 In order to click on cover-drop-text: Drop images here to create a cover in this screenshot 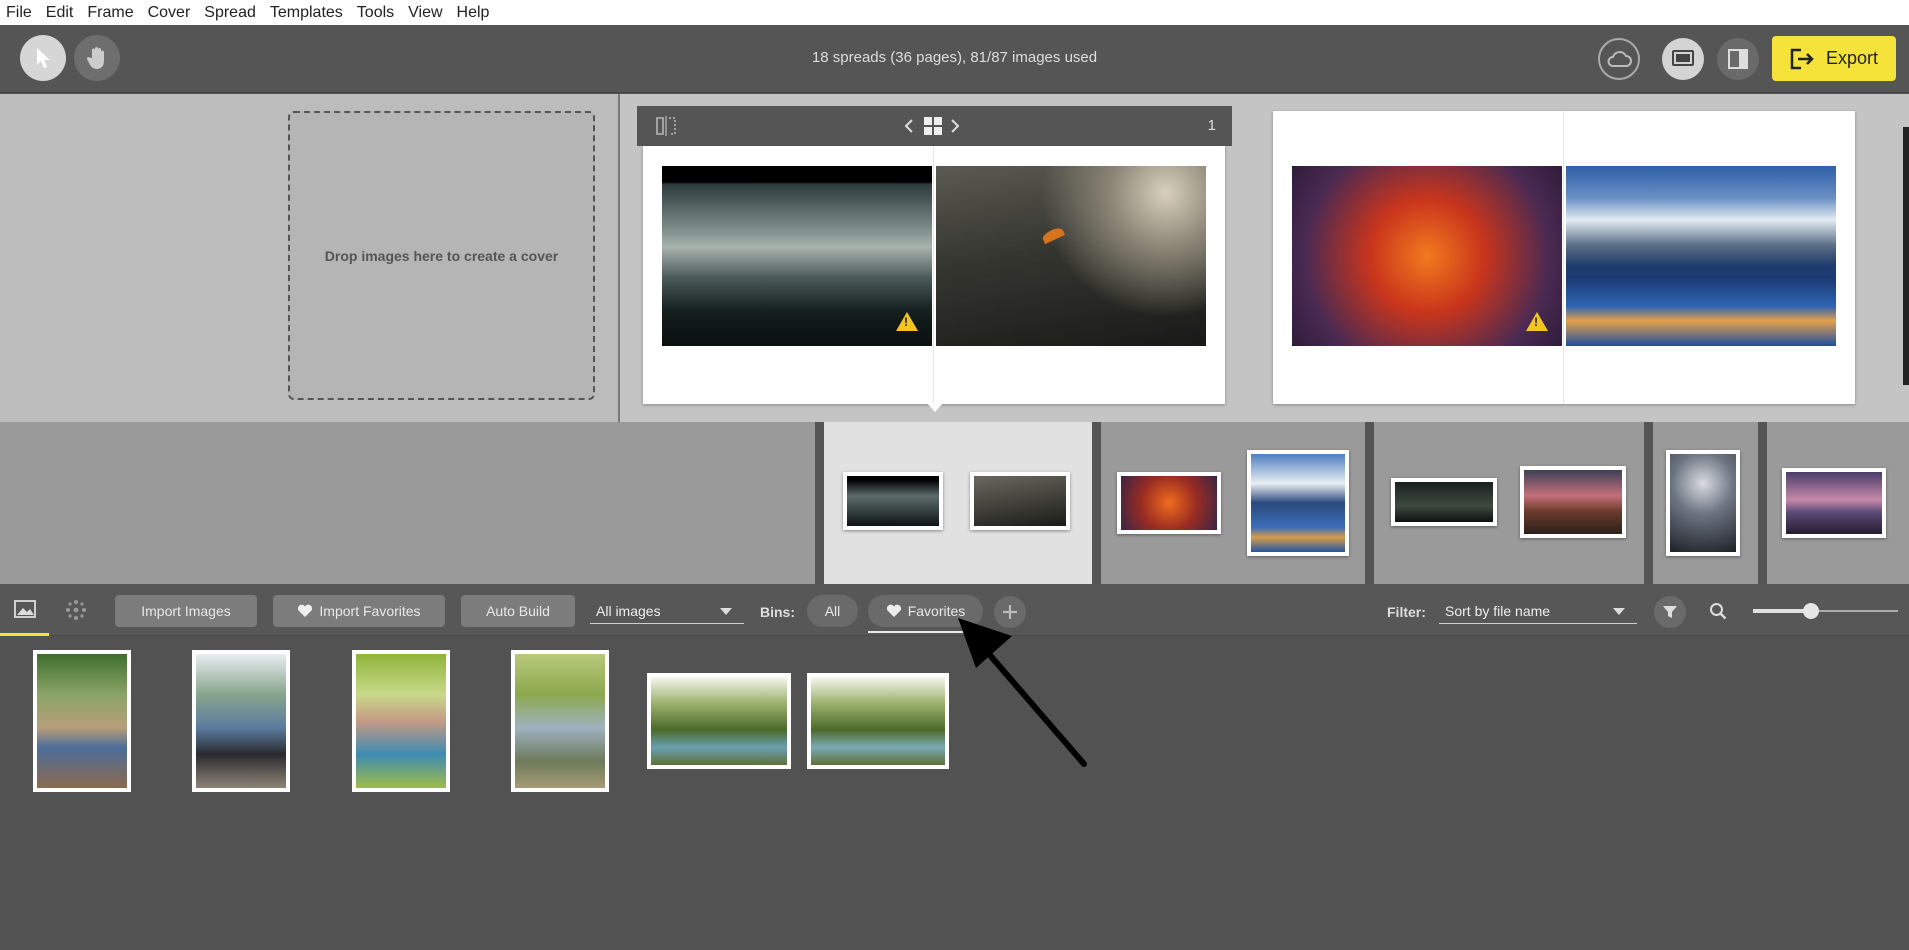, I will do `click(441, 255)`.